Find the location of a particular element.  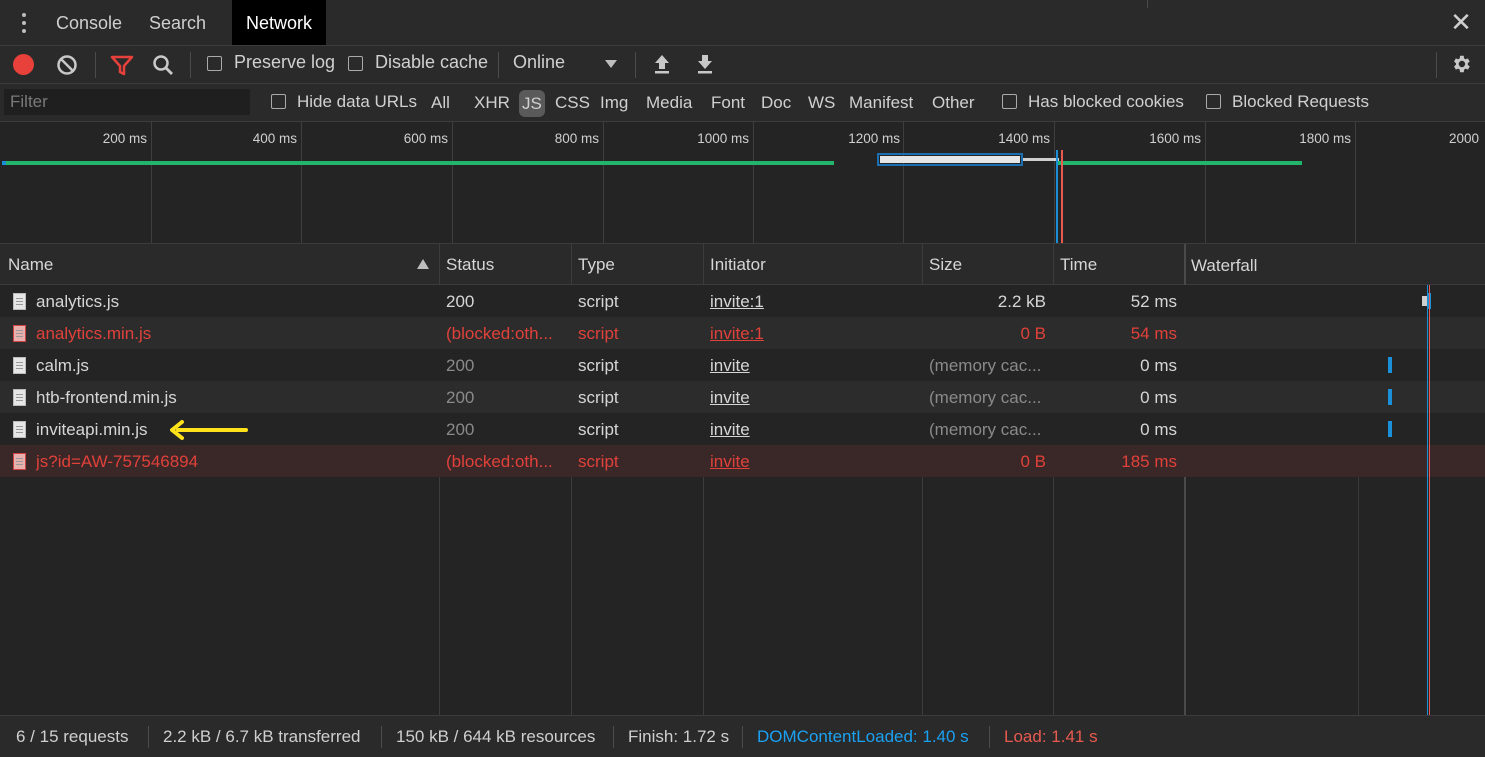

overview-bar is located at coordinates (418, 163).